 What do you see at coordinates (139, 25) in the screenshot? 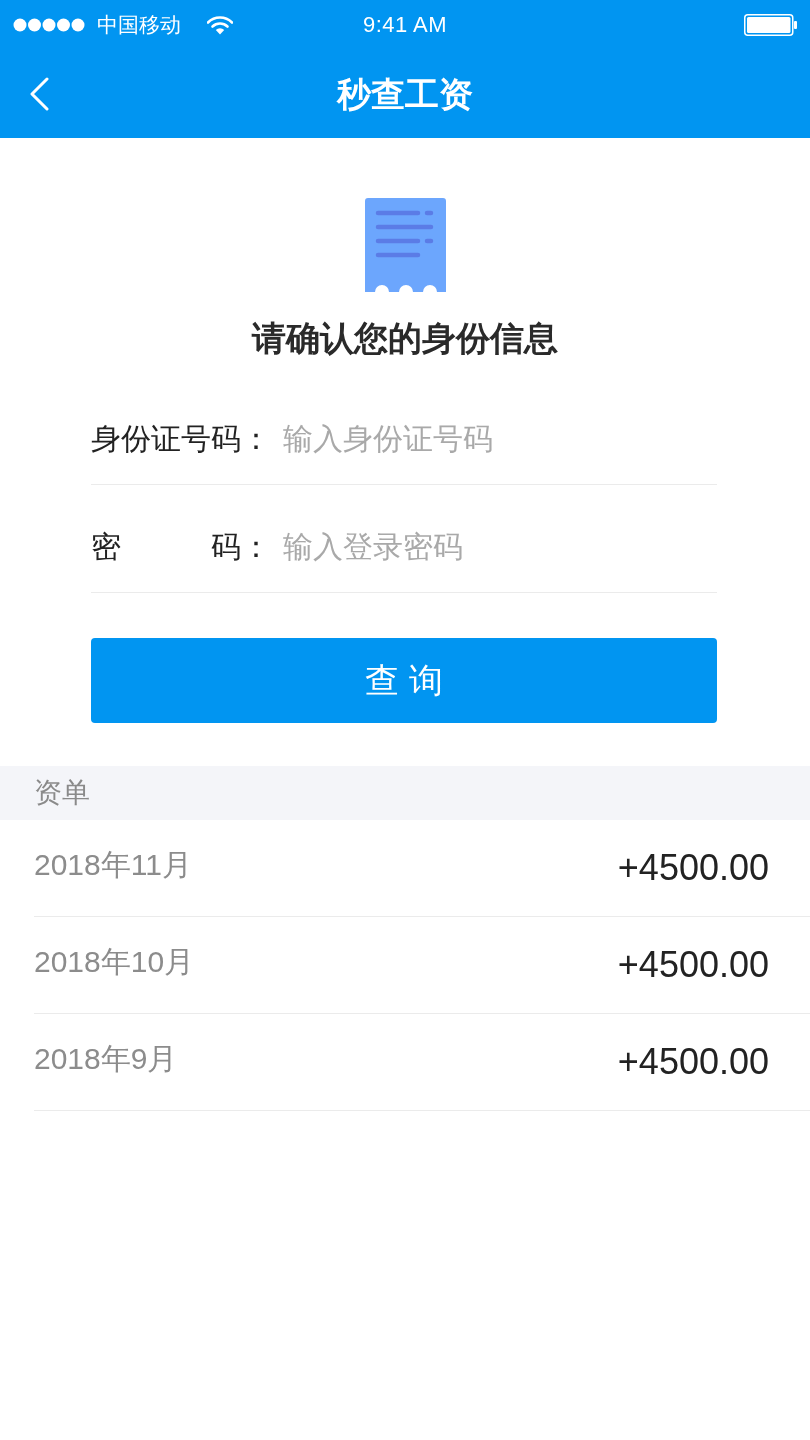
I see `carrier-name: 中国移动` at bounding box center [139, 25].